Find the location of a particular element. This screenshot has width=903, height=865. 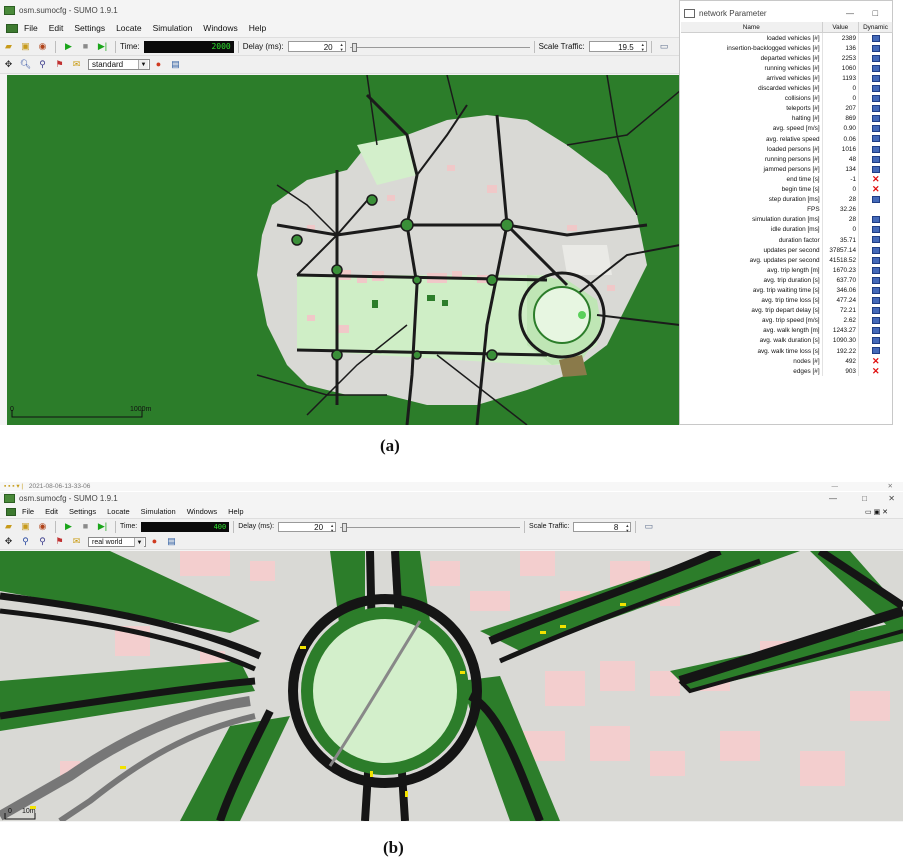

table-row: end time [s] -1 ✕ is located at coordinates (787, 179).